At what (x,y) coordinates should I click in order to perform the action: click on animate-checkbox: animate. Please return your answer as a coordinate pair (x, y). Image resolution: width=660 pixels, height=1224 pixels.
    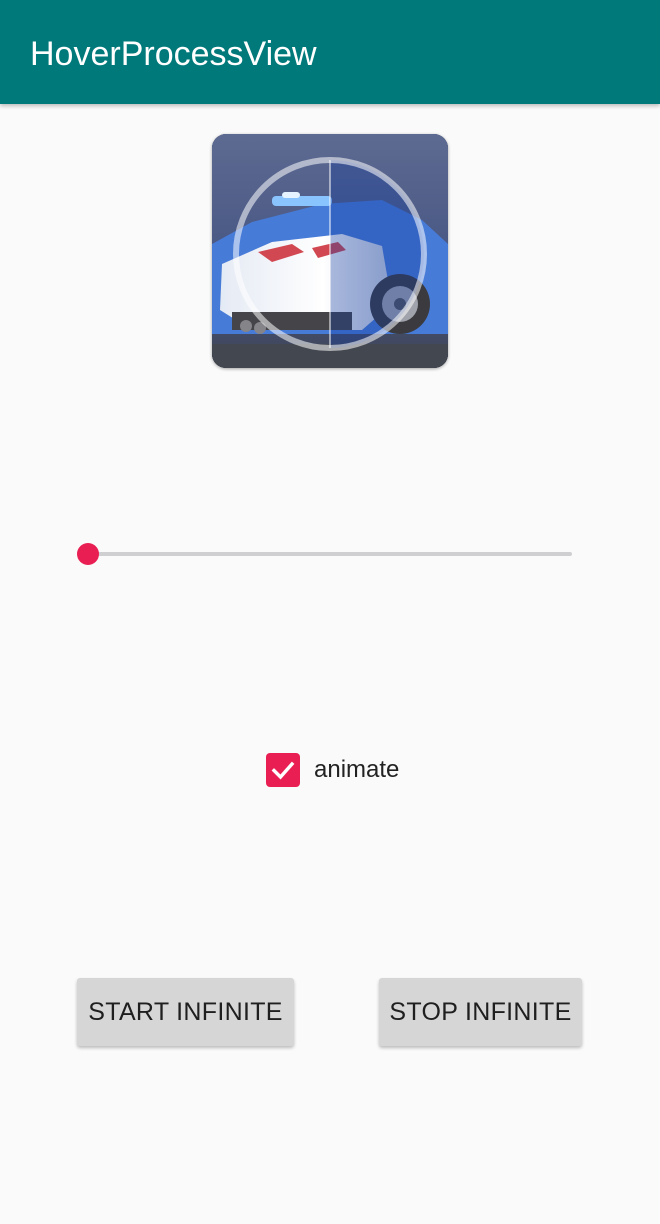
    Looking at the image, I should click on (332, 770).